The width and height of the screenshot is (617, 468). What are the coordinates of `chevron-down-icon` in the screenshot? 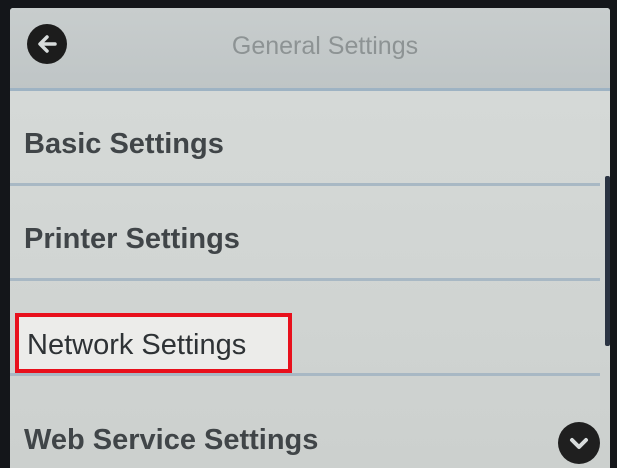 It's located at (579, 443).